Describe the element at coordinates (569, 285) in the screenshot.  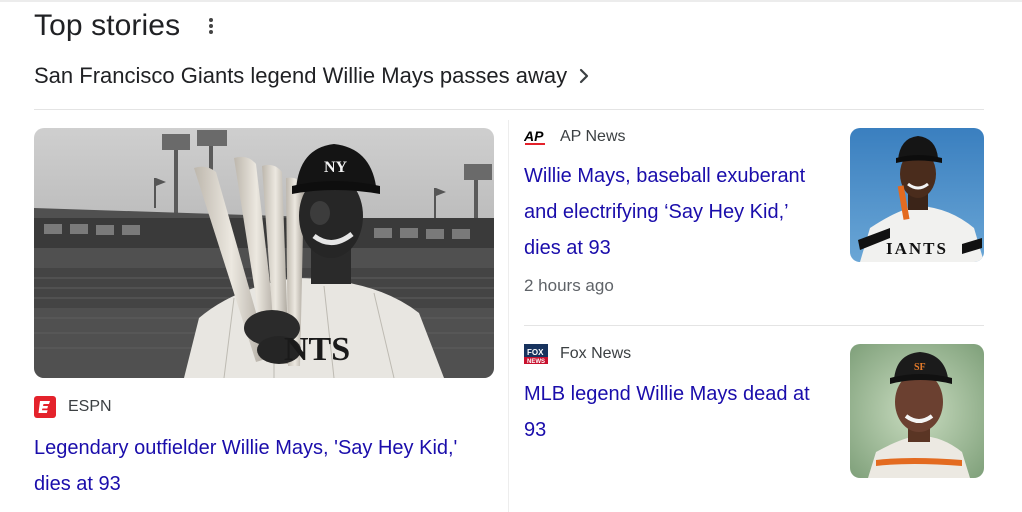
I see `story-timestamp: 2 hours ago` at that location.